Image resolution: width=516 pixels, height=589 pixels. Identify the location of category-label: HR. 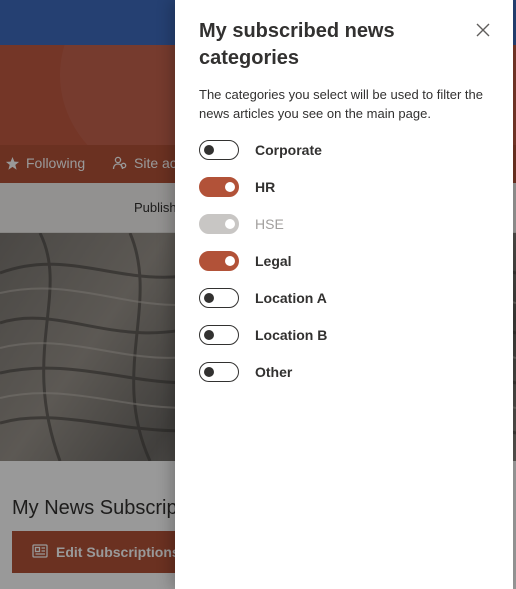
(265, 187).